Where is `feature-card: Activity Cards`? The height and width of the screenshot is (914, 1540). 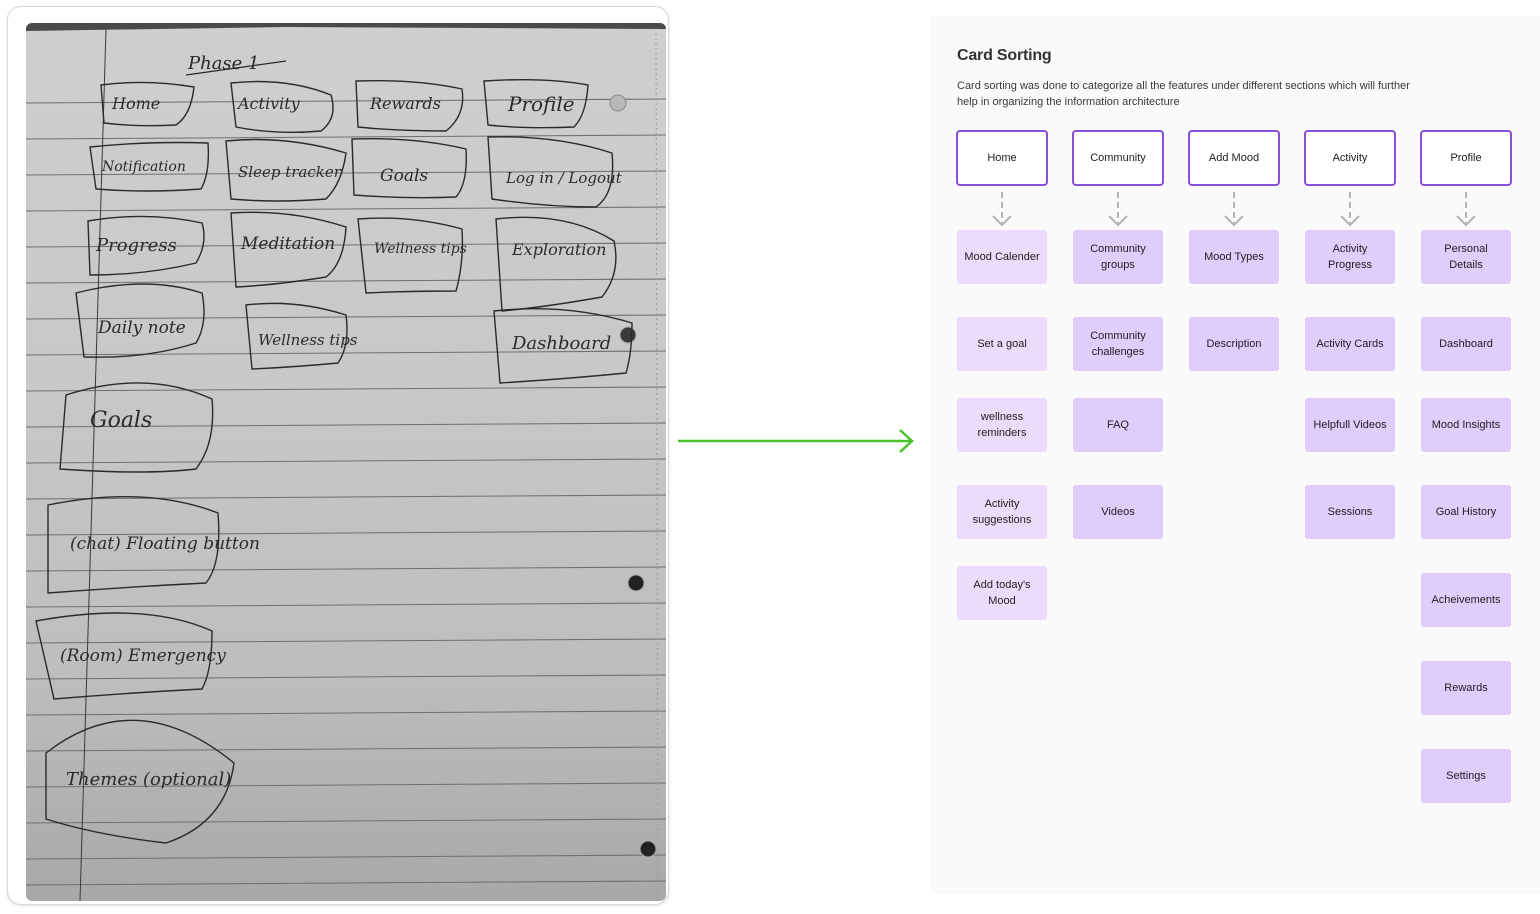 feature-card: Activity Cards is located at coordinates (1350, 344).